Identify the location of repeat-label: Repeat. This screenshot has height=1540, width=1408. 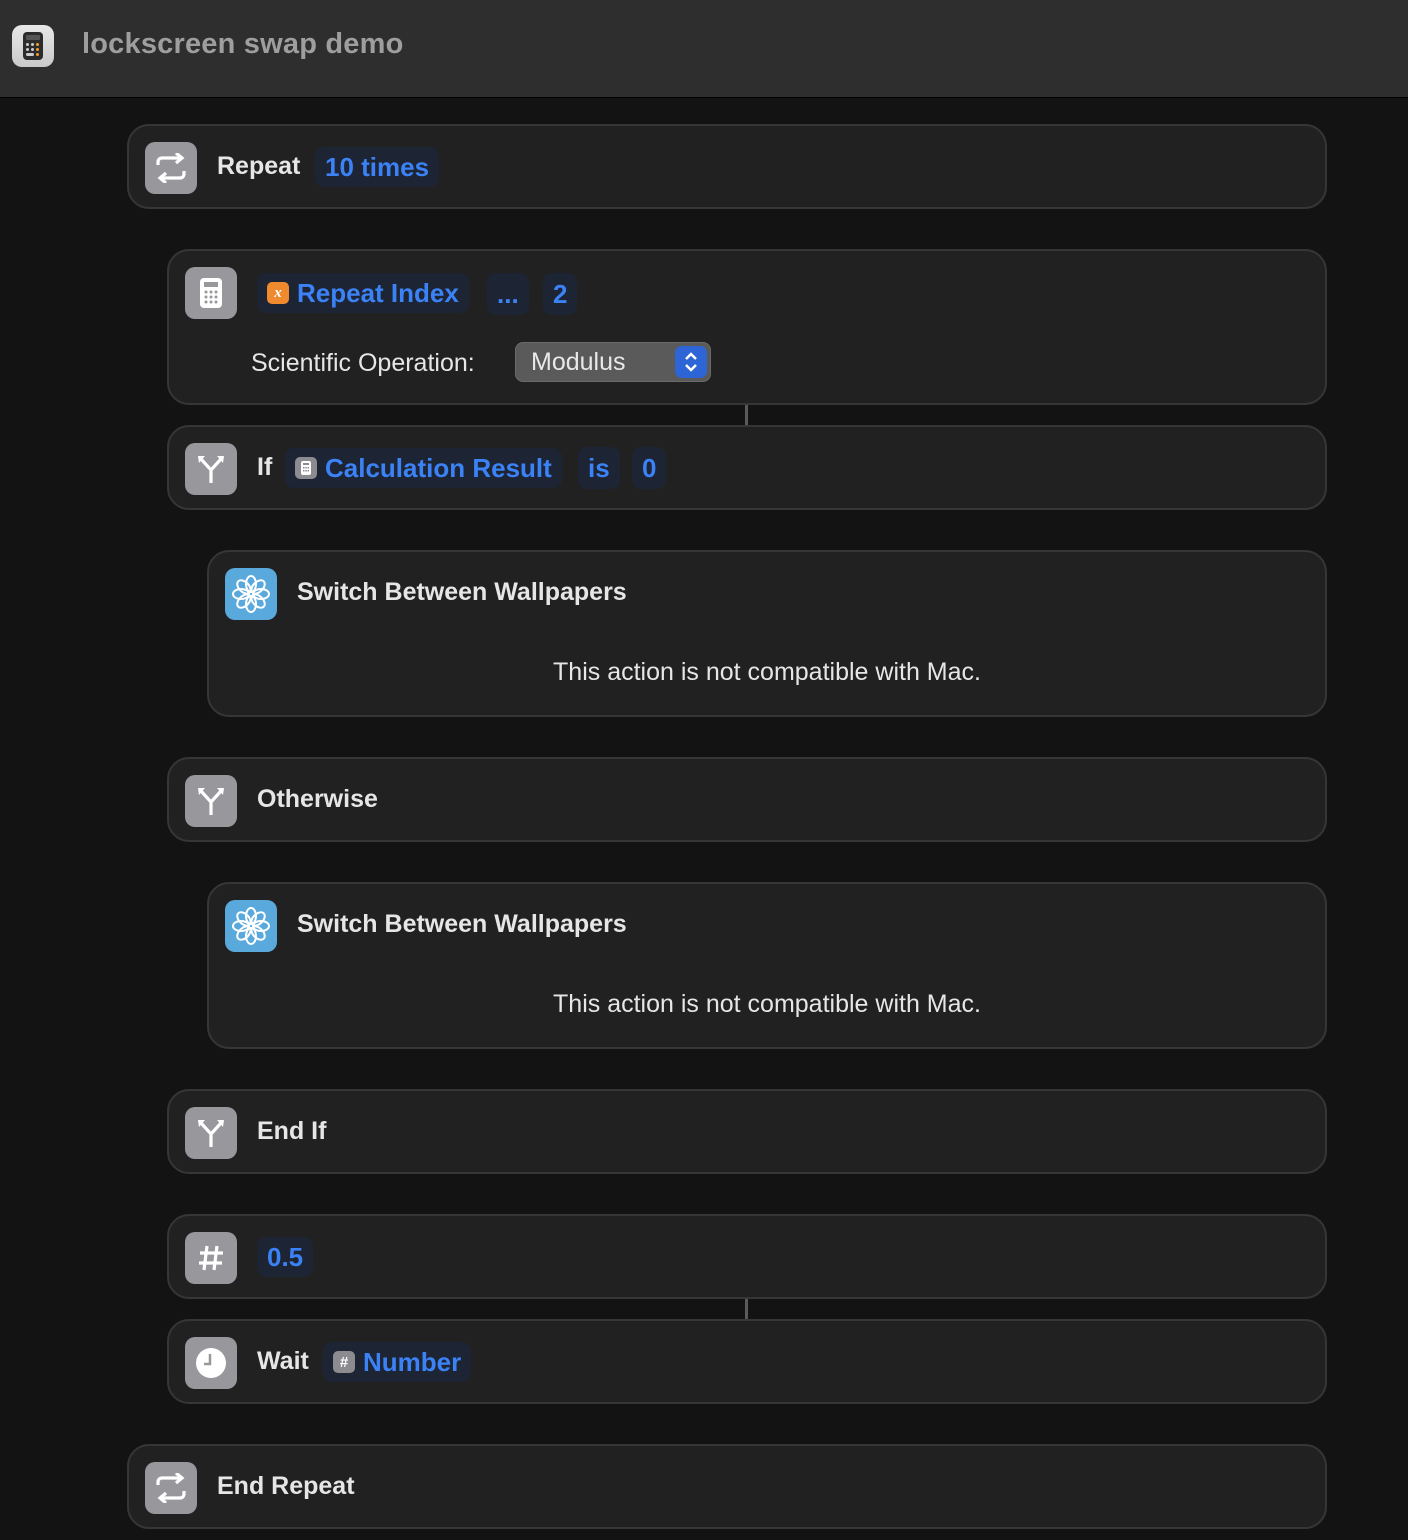
(259, 166).